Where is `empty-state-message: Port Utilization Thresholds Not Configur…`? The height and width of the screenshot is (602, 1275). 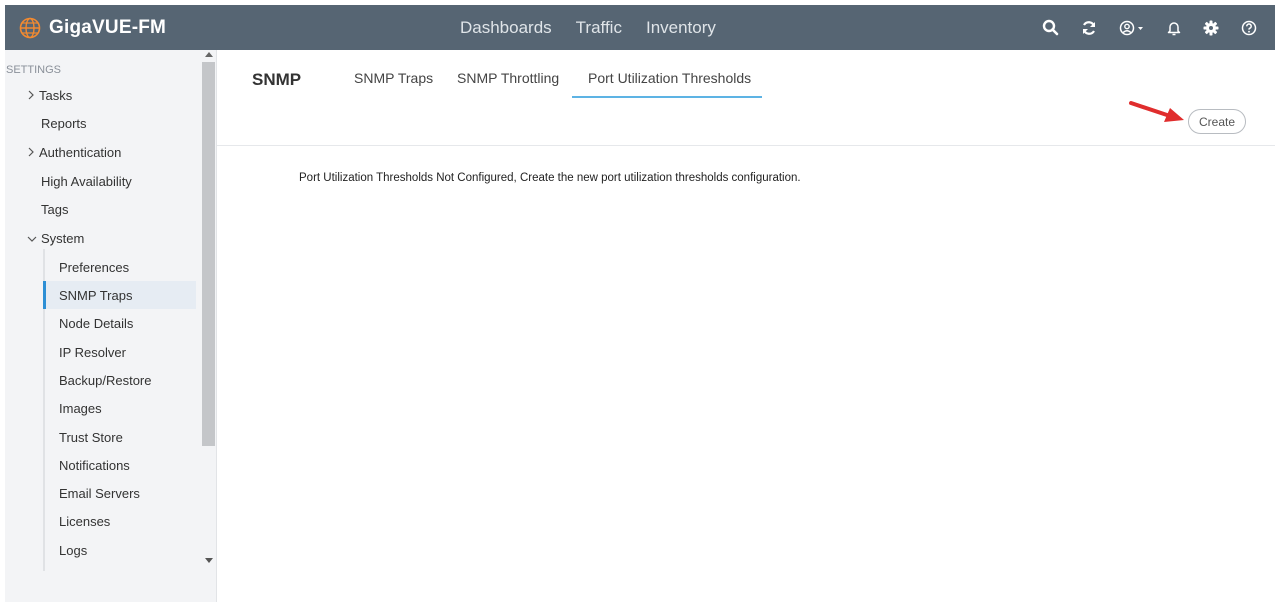 empty-state-message: Port Utilization Thresholds Not Configur… is located at coordinates (550, 178).